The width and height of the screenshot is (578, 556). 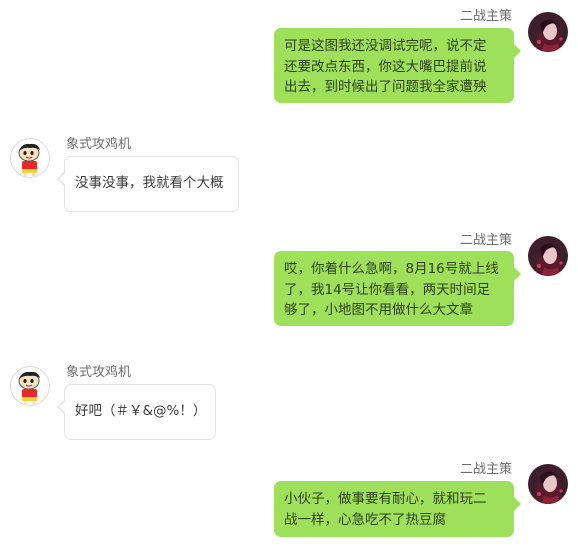 What do you see at coordinates (385, 66) in the screenshot?
I see `message-line: 还要改点东西，你这大嘴巴提前说` at bounding box center [385, 66].